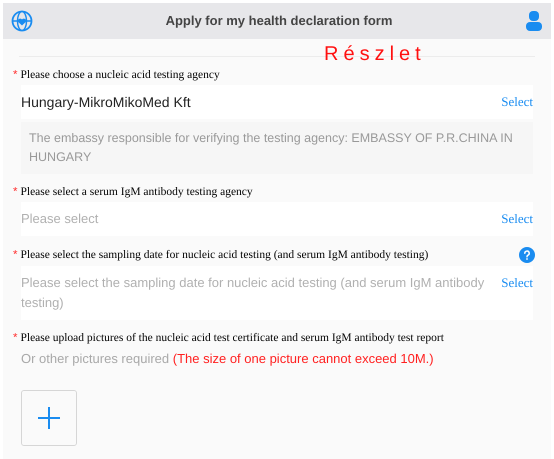 The height and width of the screenshot is (459, 554). What do you see at coordinates (375, 54) in the screenshot?
I see `annotation-text: Részlet` at bounding box center [375, 54].